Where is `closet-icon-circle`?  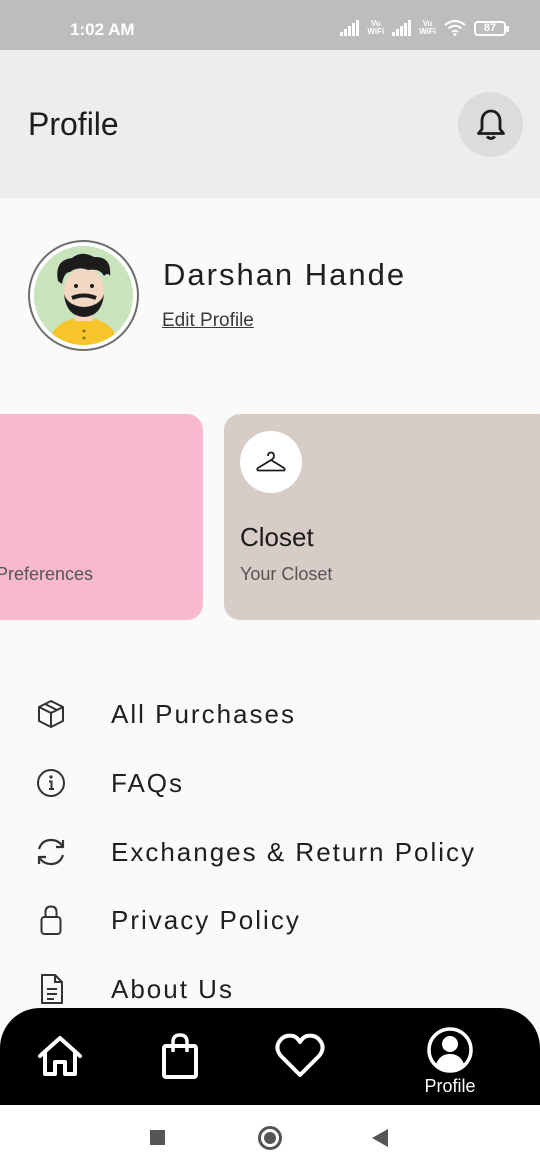
closet-icon-circle is located at coordinates (271, 462).